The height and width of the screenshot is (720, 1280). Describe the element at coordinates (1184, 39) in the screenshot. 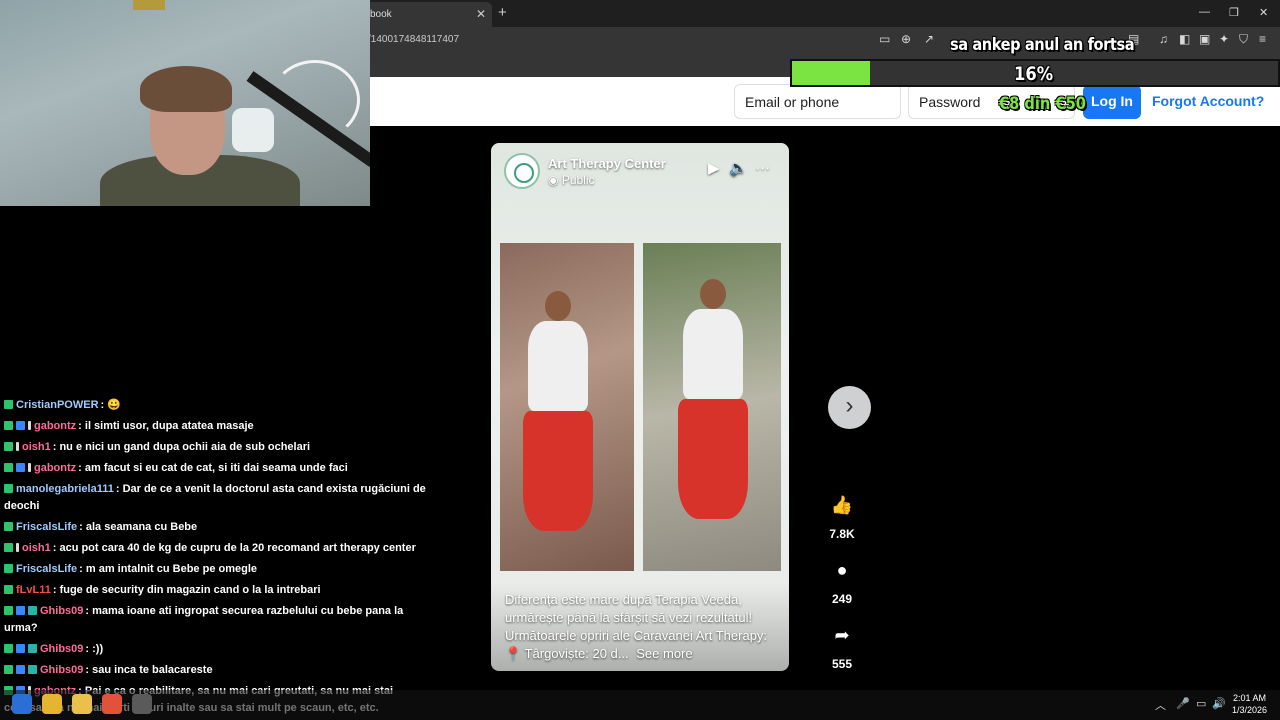

I see `sidebar-icon: ◧` at that location.